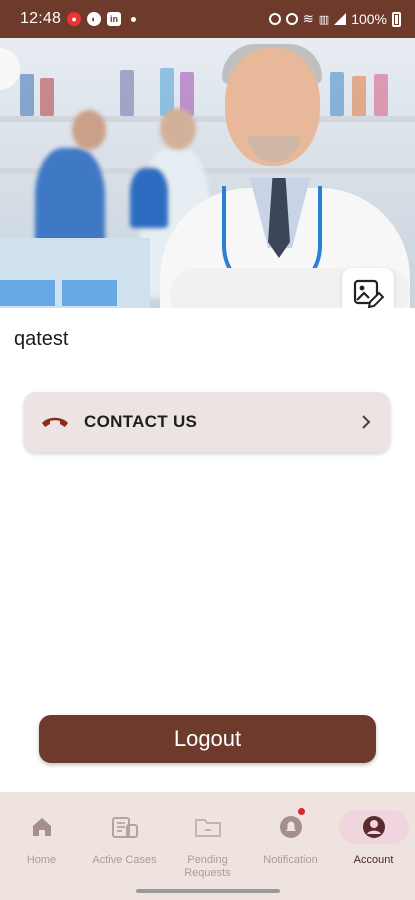 Image resolution: width=415 pixels, height=900 pixels. I want to click on notification-badge, so click(301, 811).